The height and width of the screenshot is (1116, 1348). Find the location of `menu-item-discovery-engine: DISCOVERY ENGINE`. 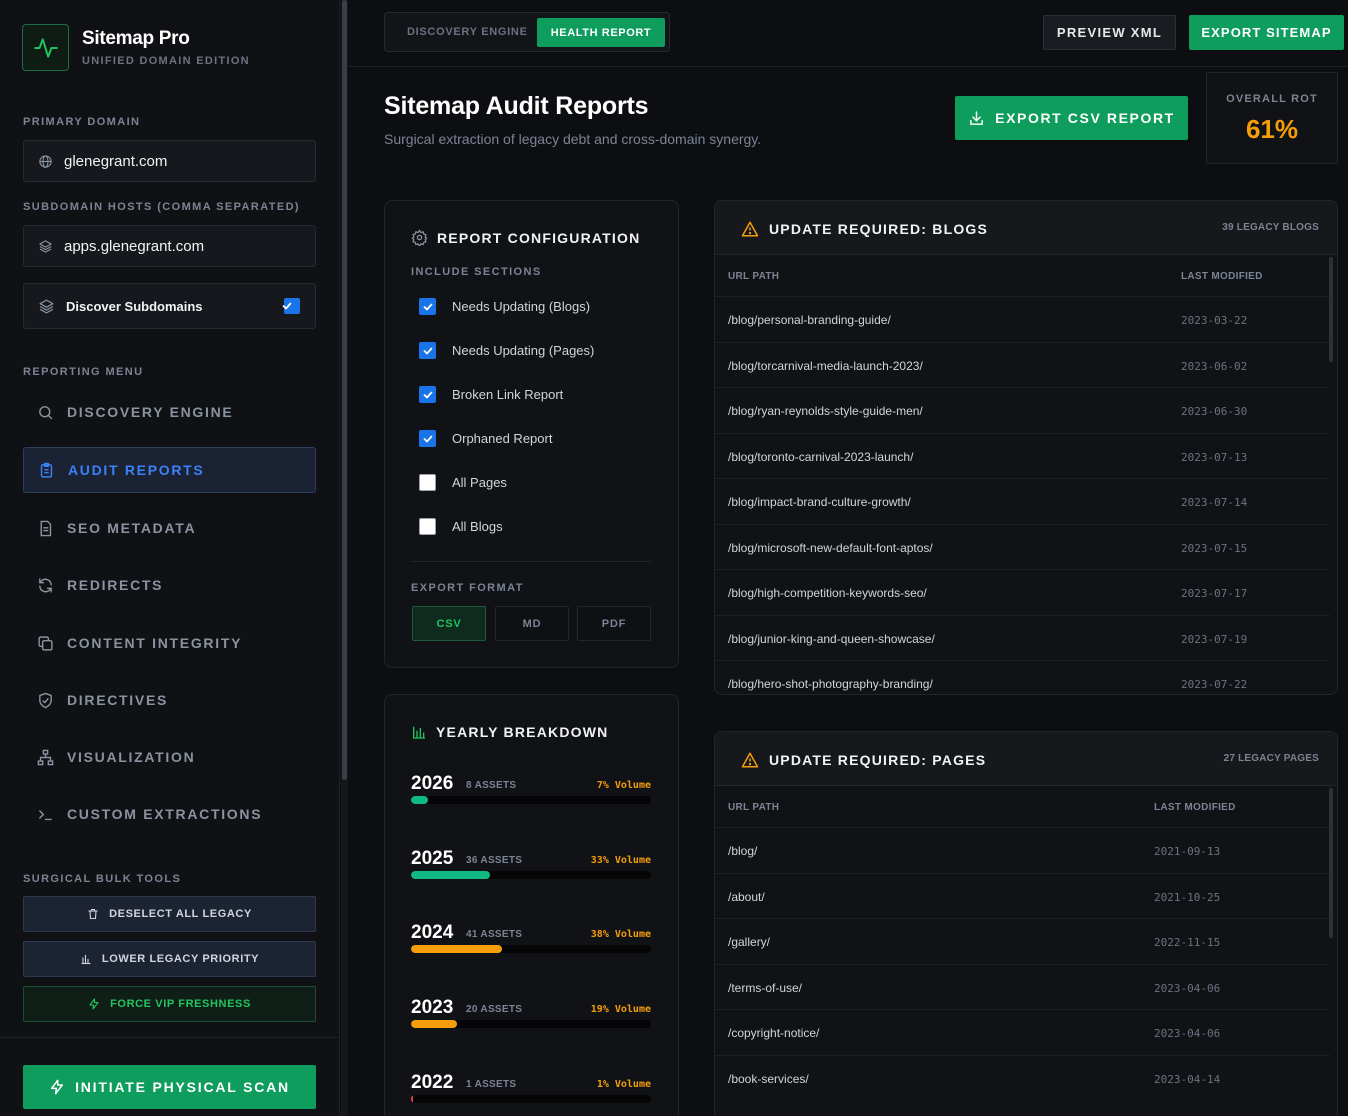

menu-item-discovery-engine: DISCOVERY ENGINE is located at coordinates (169, 412).